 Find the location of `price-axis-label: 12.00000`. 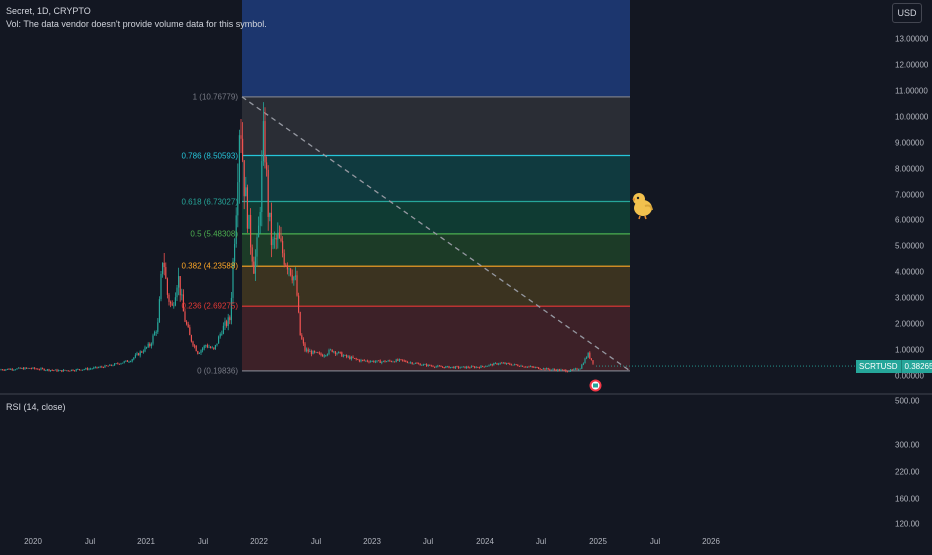

price-axis-label: 12.00000 is located at coordinates (912, 65).